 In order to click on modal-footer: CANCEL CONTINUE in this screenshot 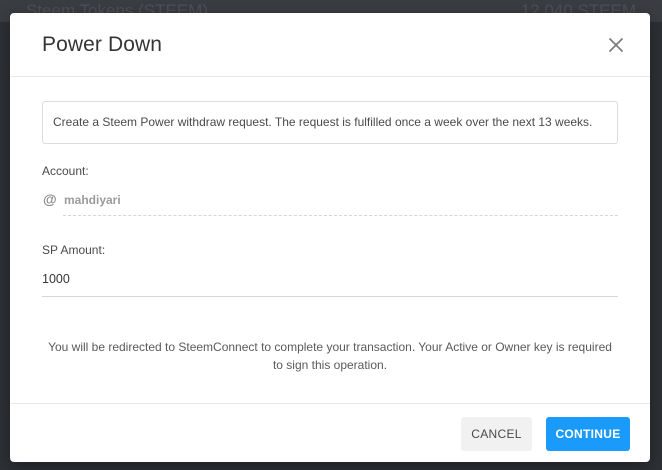, I will do `click(330, 432)`.